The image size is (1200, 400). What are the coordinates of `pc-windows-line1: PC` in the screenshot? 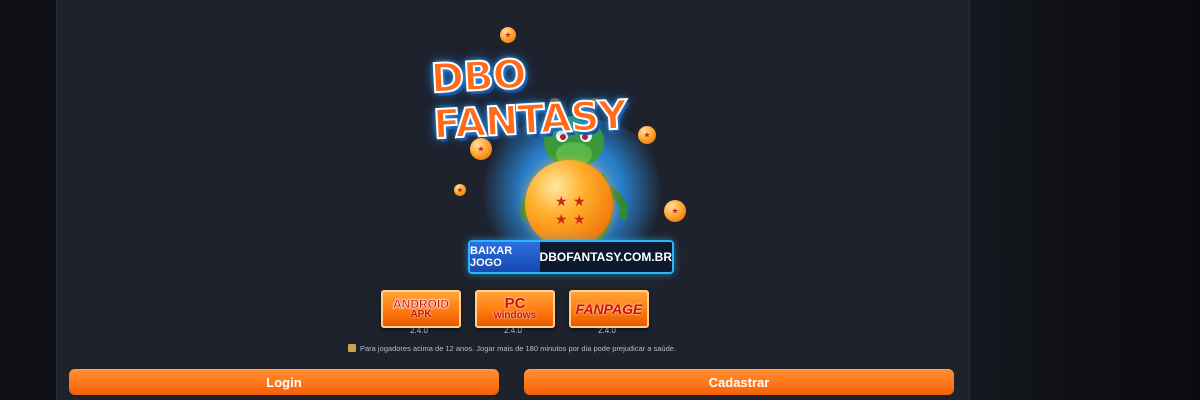 It's located at (515, 303).